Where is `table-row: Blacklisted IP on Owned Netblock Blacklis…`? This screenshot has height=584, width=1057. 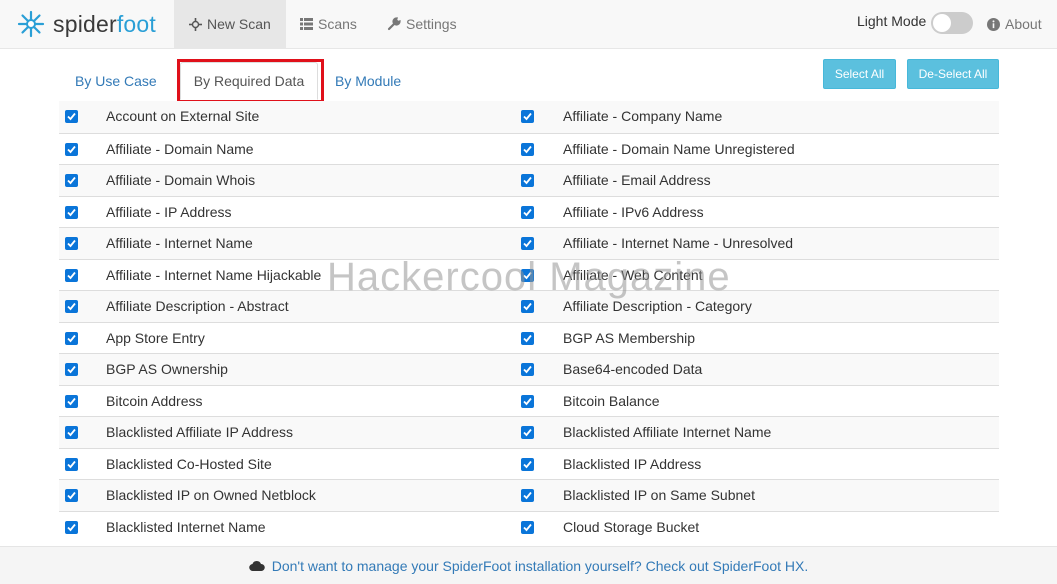 table-row: Blacklisted IP on Owned Netblock Blacklis… is located at coordinates (529, 495).